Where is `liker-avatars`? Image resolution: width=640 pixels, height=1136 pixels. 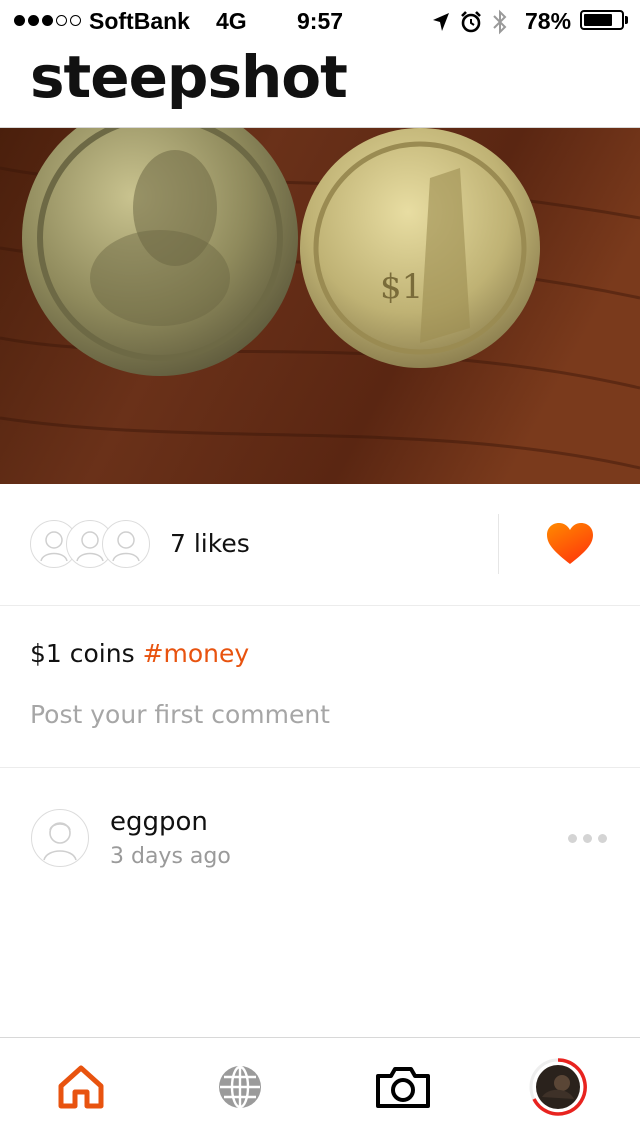
liker-avatars is located at coordinates (95, 545).